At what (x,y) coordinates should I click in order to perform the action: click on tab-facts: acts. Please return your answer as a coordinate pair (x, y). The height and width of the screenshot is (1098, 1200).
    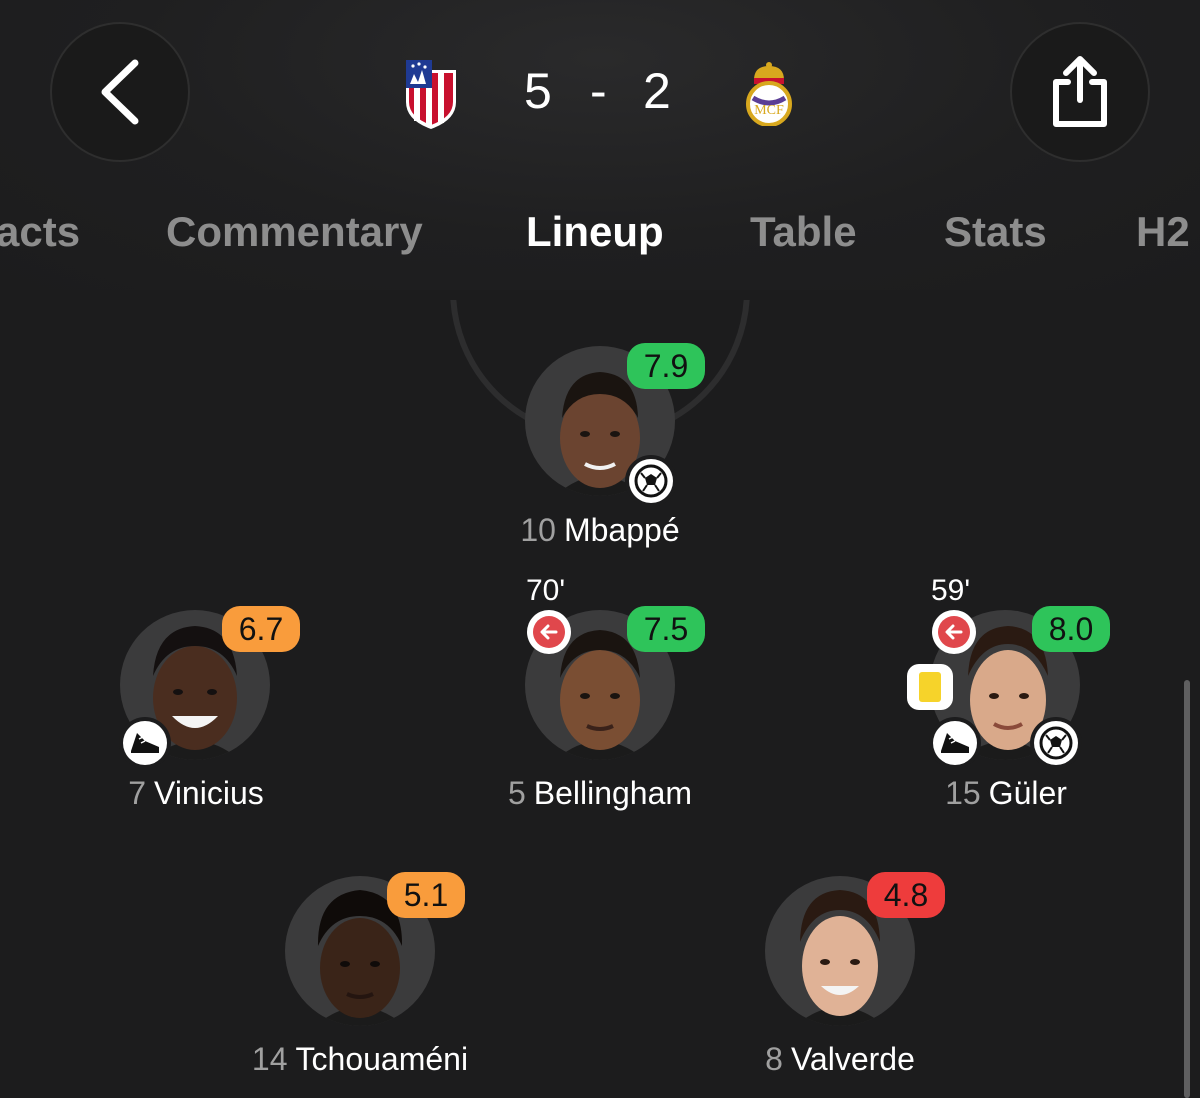
    Looking at the image, I should click on (40, 232).